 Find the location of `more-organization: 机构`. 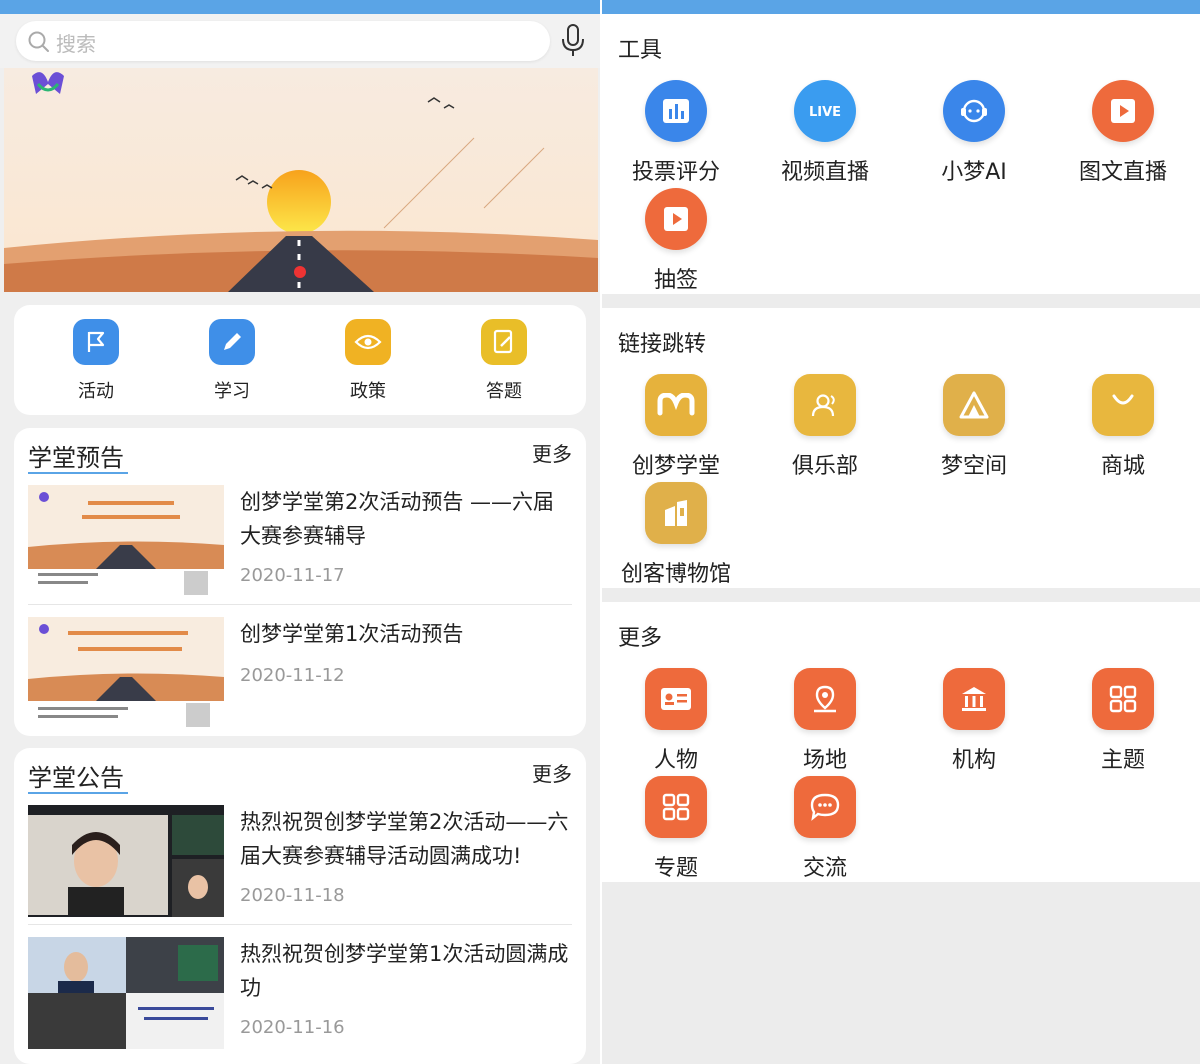

more-organization: 机构 is located at coordinates (974, 721).